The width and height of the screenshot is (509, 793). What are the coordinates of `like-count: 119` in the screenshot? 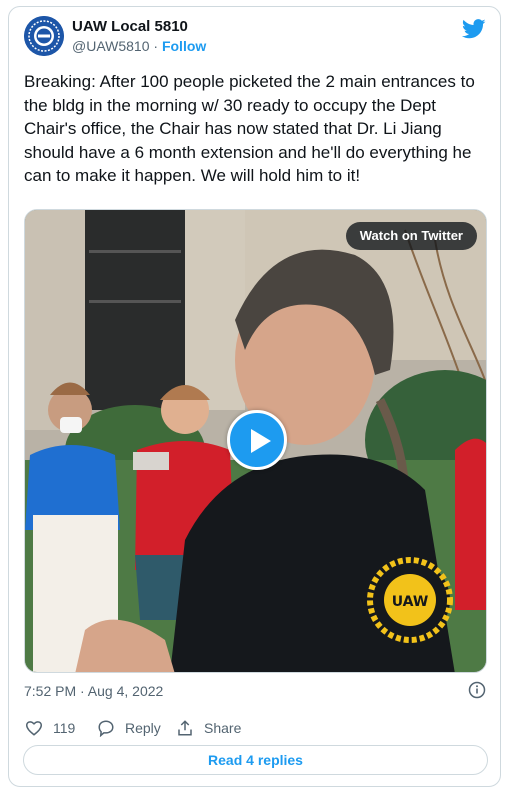 It's located at (64, 728).